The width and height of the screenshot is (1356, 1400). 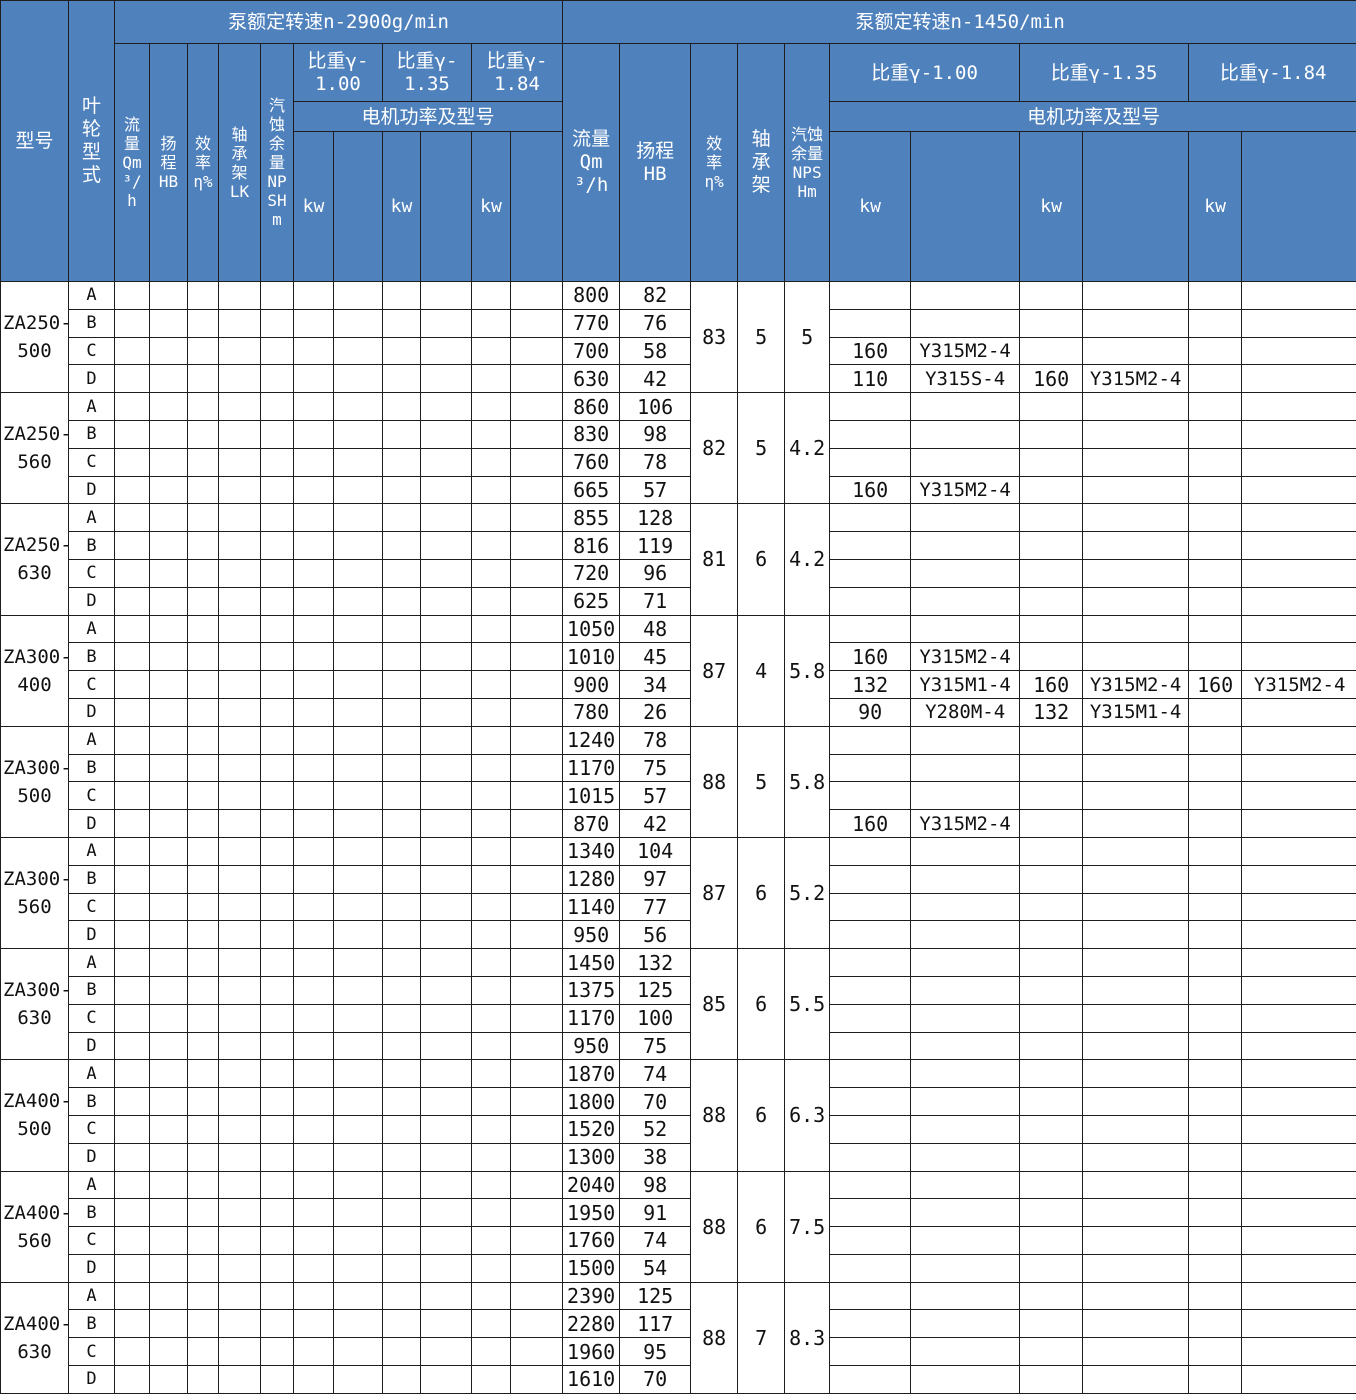 I want to click on head-cell: 104, so click(x=655, y=851).